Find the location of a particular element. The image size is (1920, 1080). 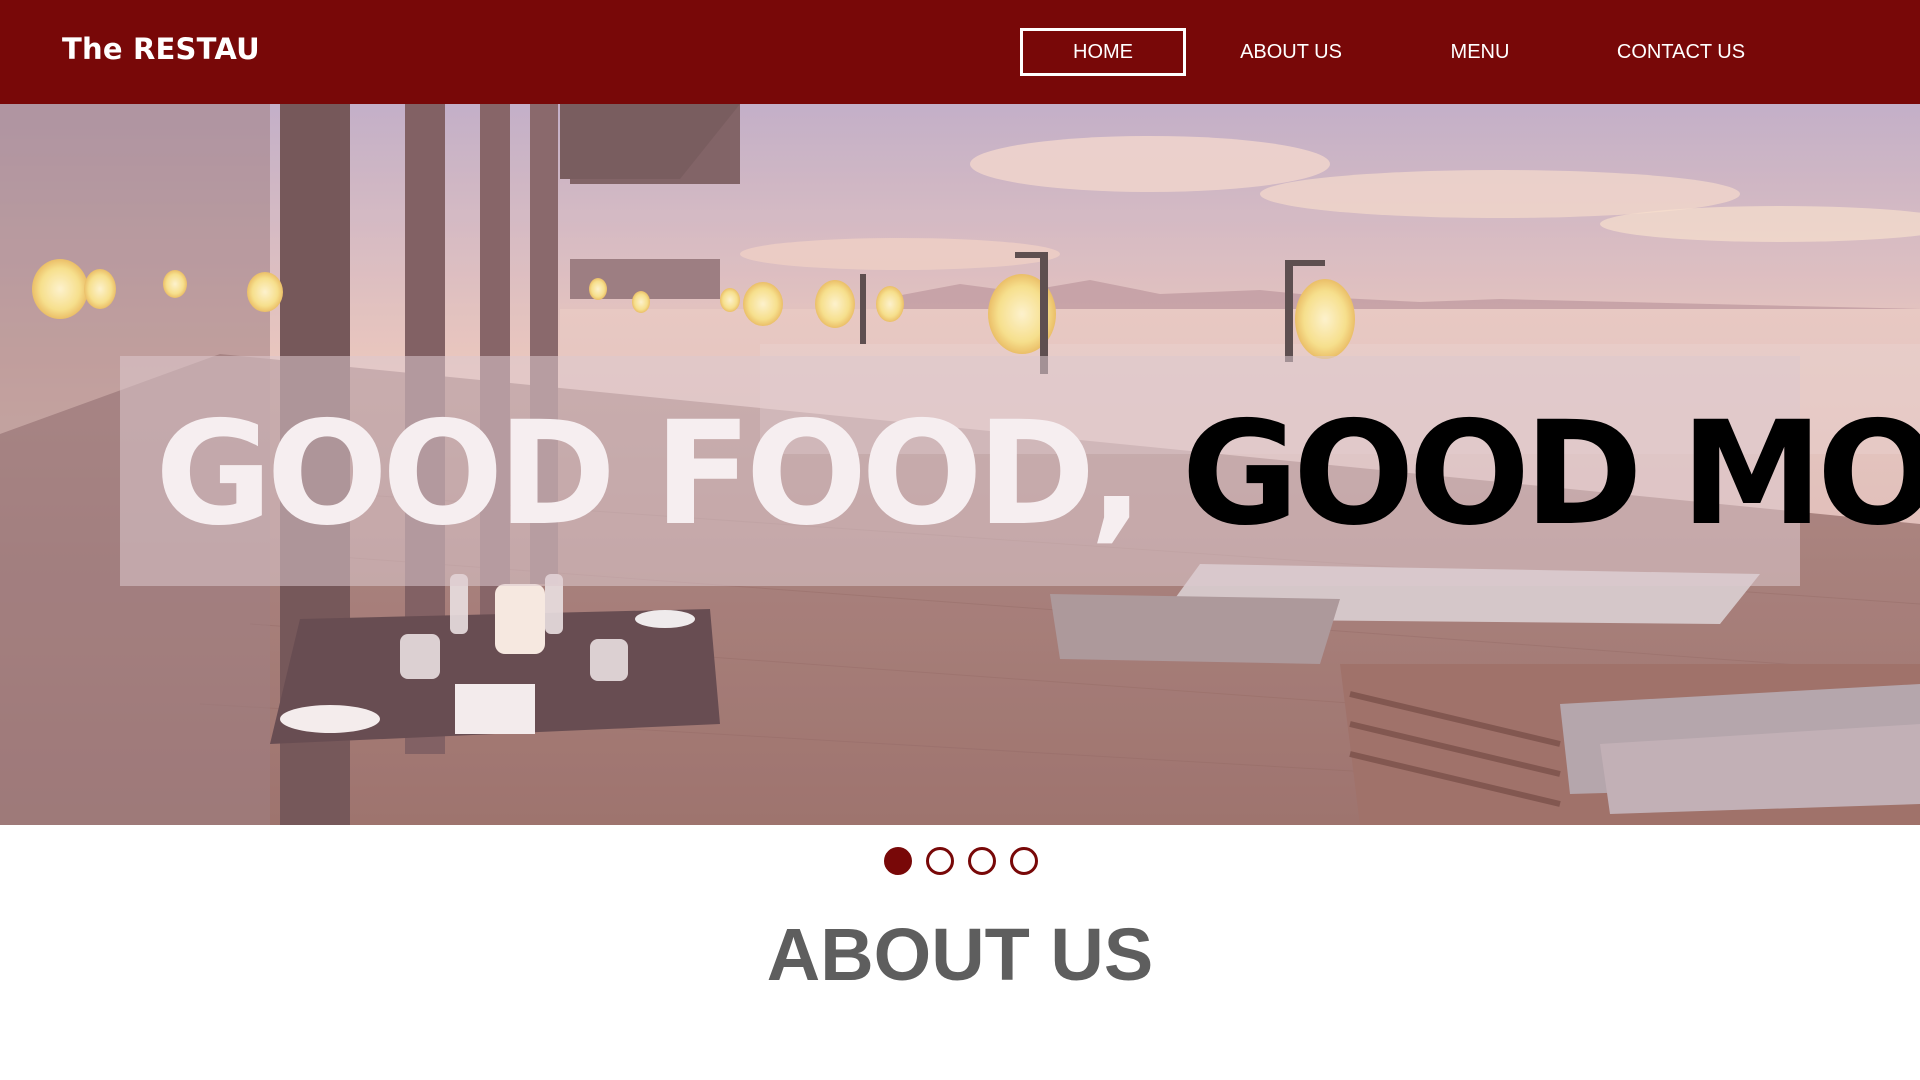

tagline-part-dark: GOOD MOOD. is located at coordinates (1550, 473).